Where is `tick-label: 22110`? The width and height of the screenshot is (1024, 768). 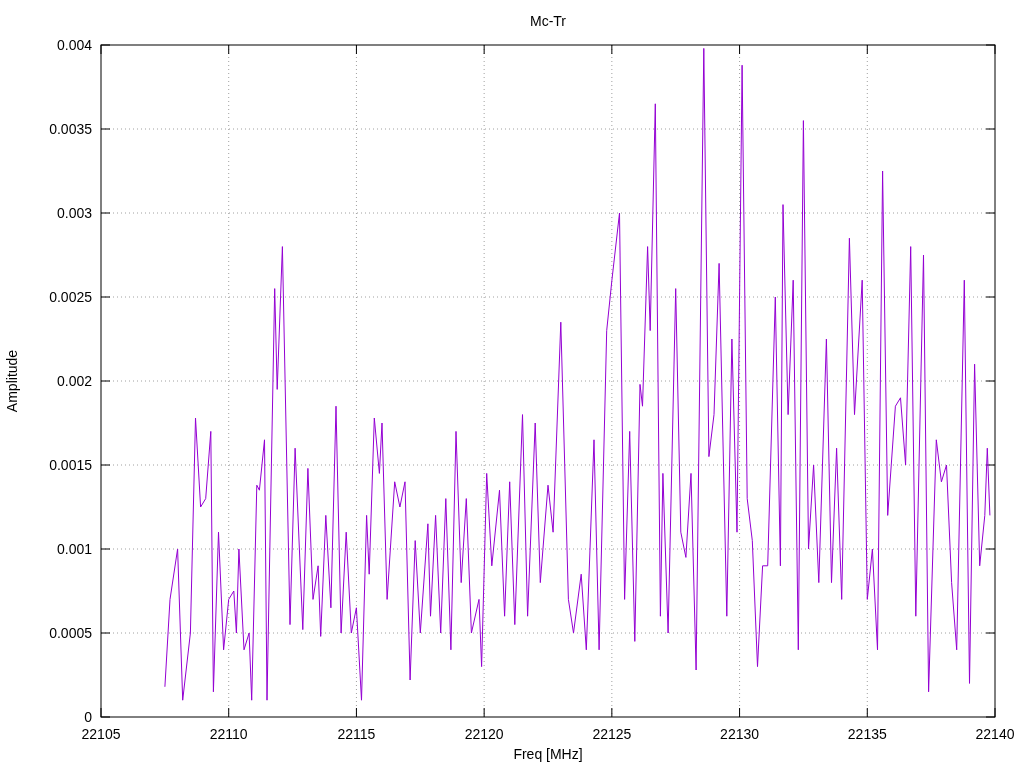 tick-label: 22110 is located at coordinates (228, 734).